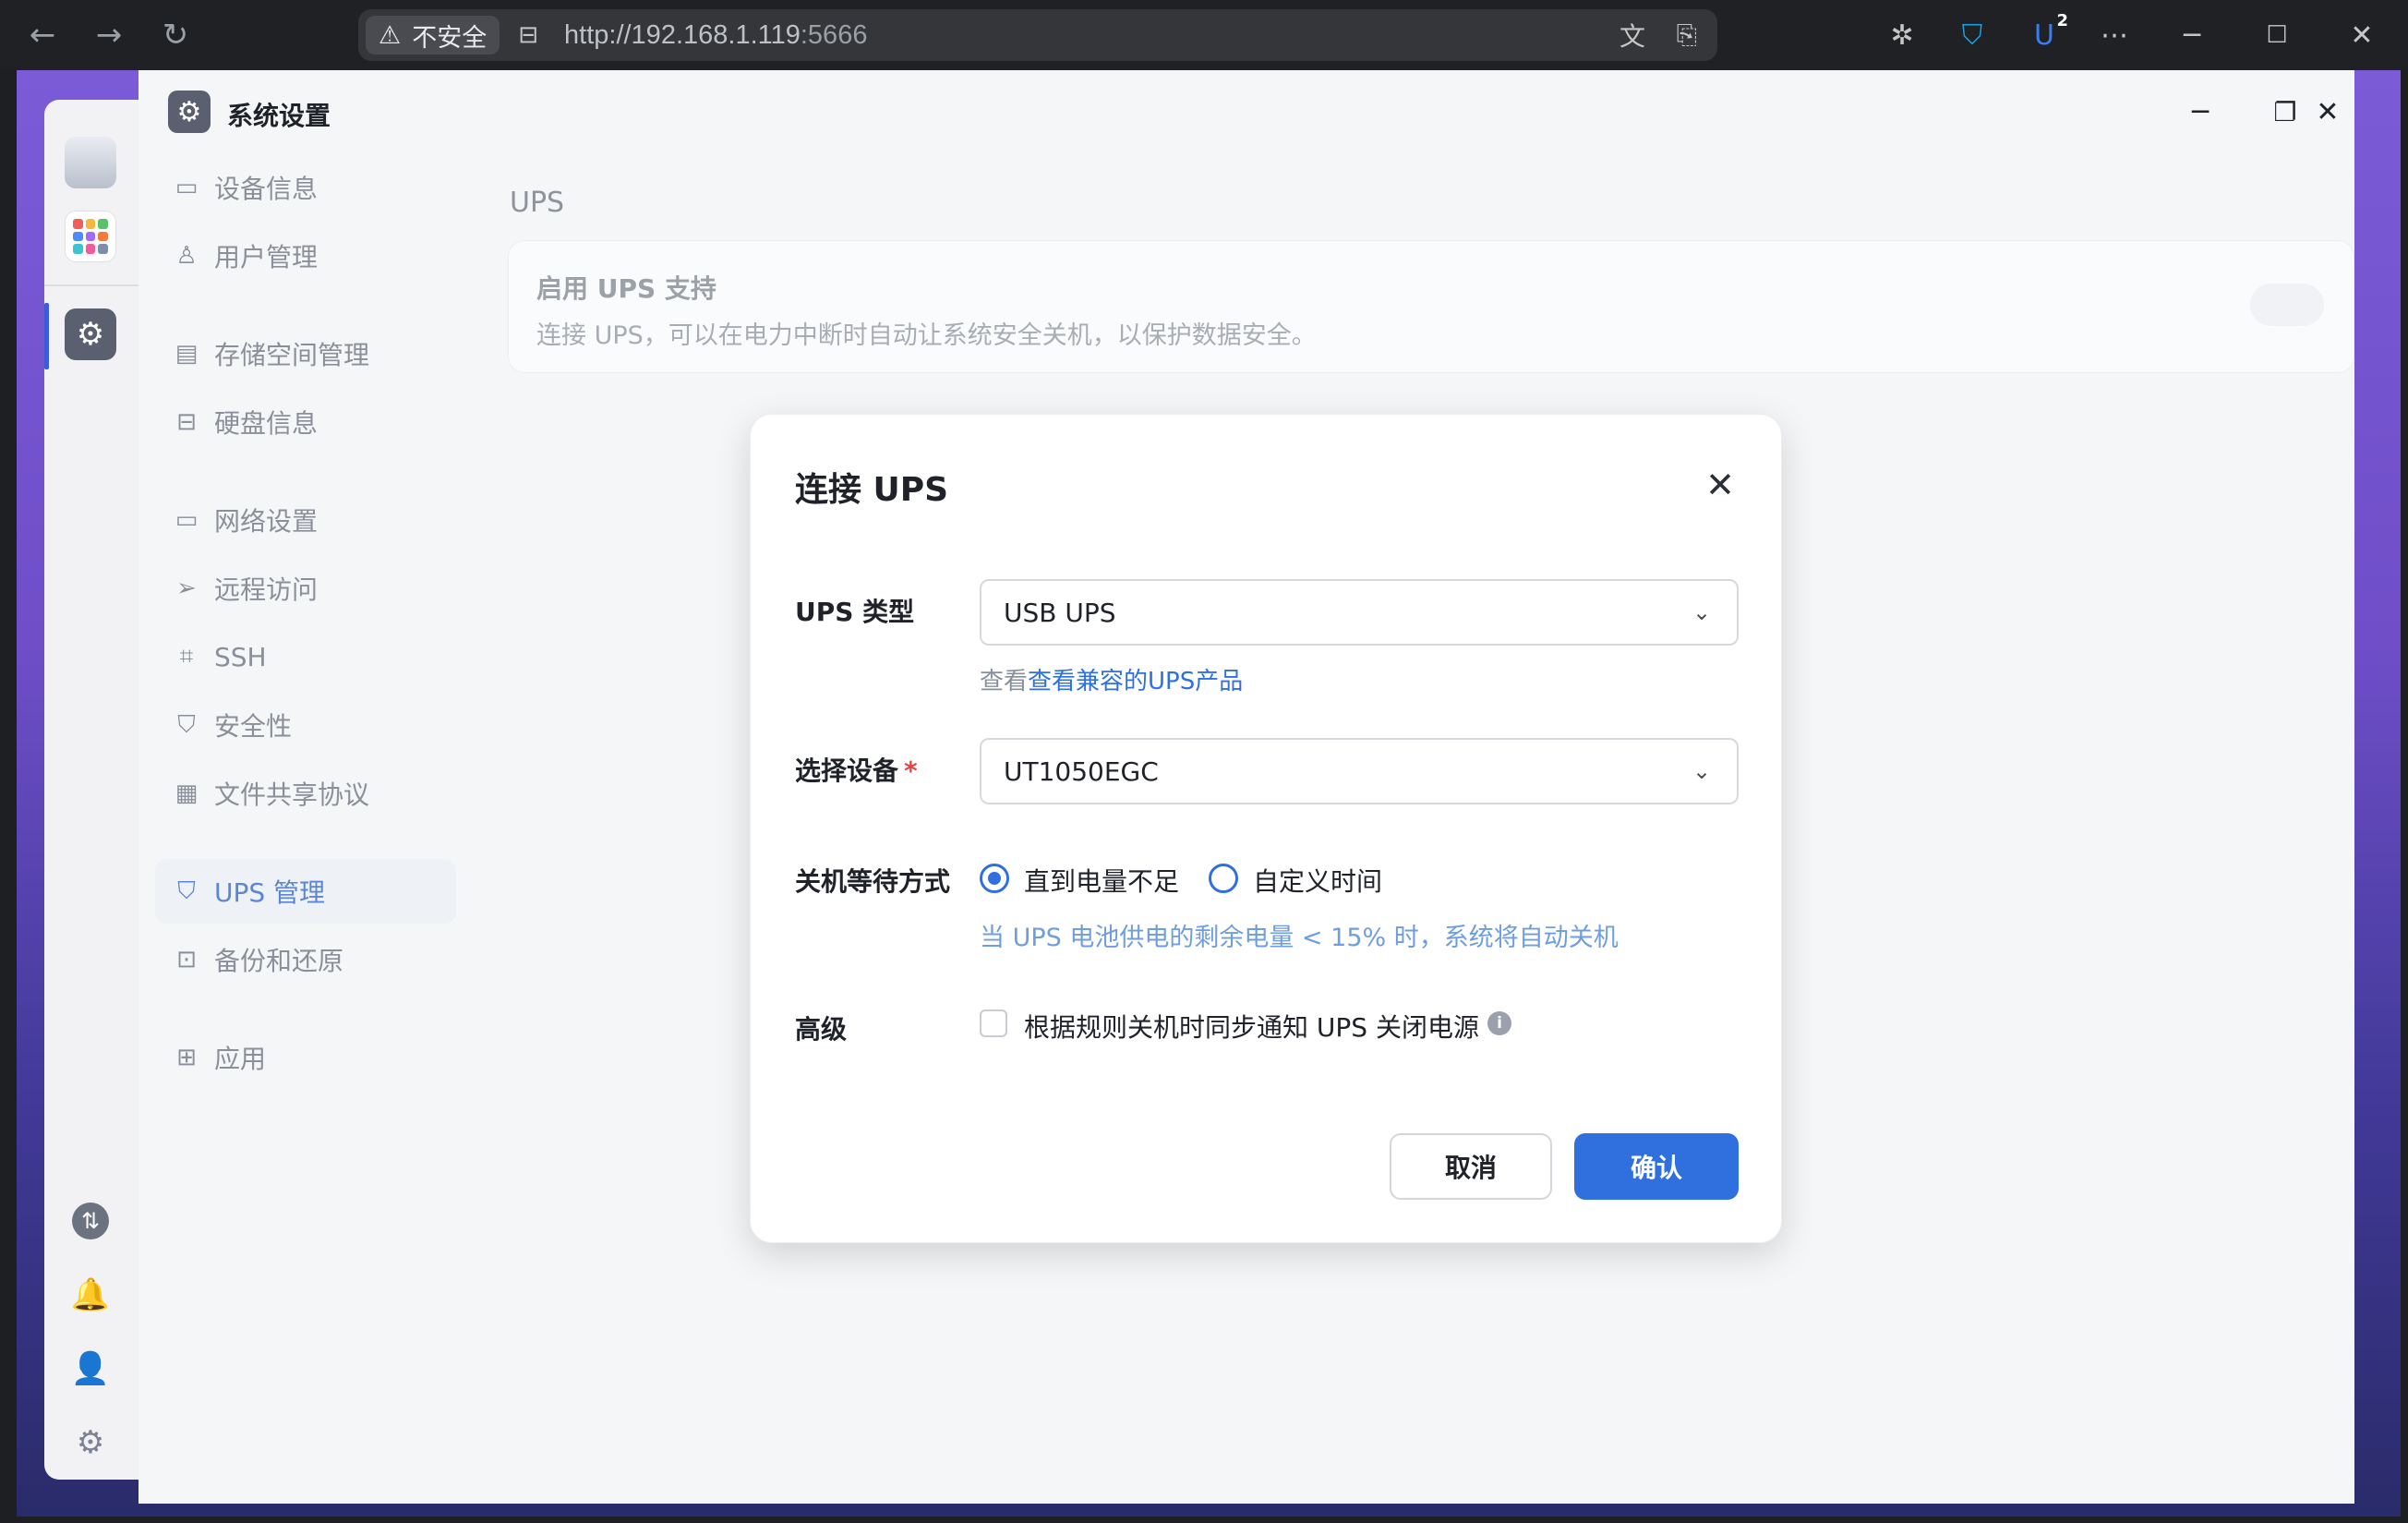 This screenshot has height=1523, width=2408. I want to click on confirm-button: 确认, so click(1656, 1167).